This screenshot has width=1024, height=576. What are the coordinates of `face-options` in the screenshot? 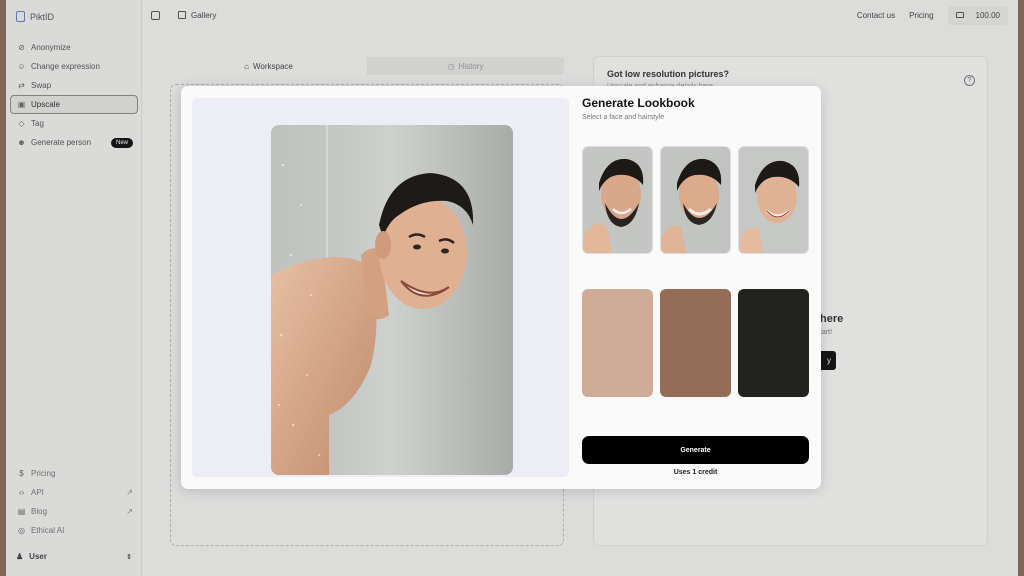 It's located at (696, 200).